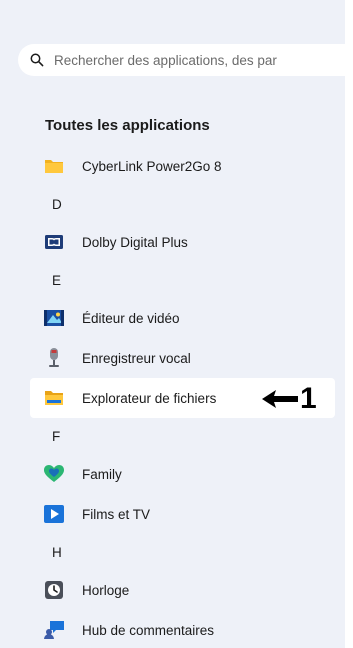  What do you see at coordinates (308, 398) in the screenshot?
I see `callout-number: 1` at bounding box center [308, 398].